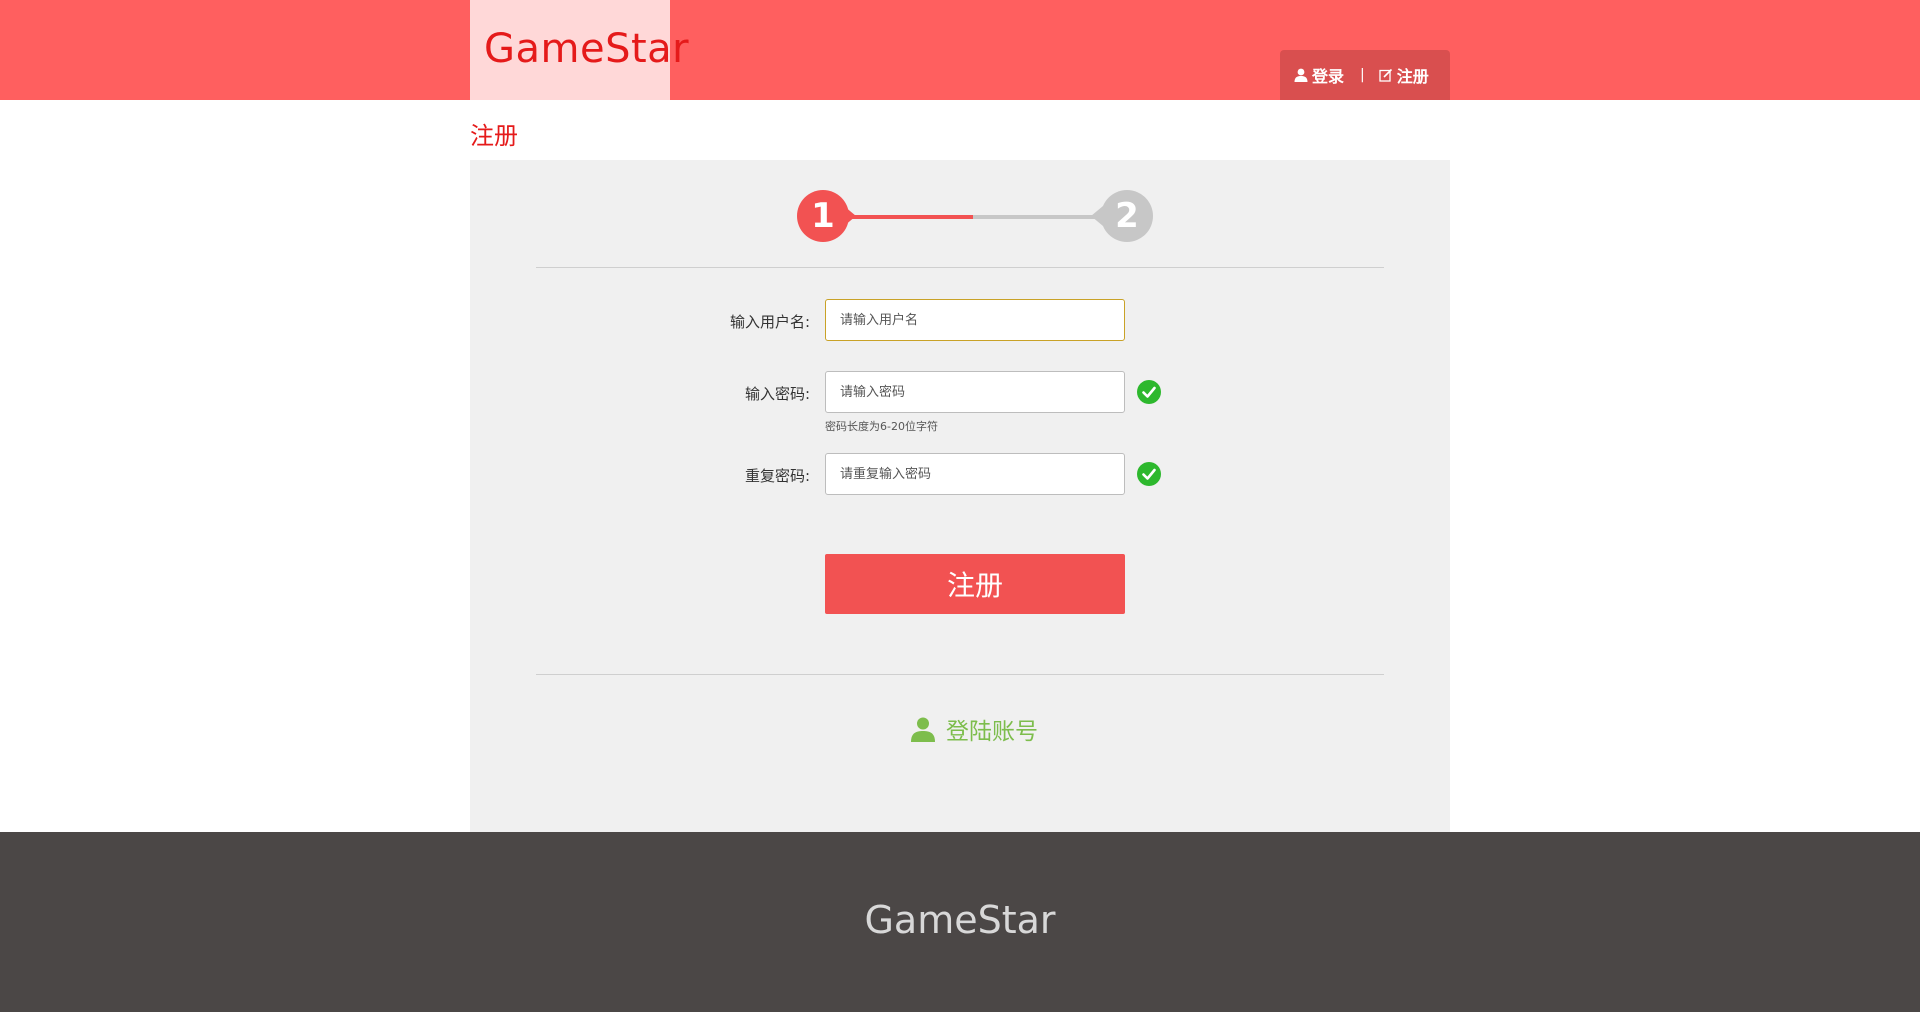 Image resolution: width=1920 pixels, height=1012 pixels. I want to click on logo: GameStar, so click(579, 50).